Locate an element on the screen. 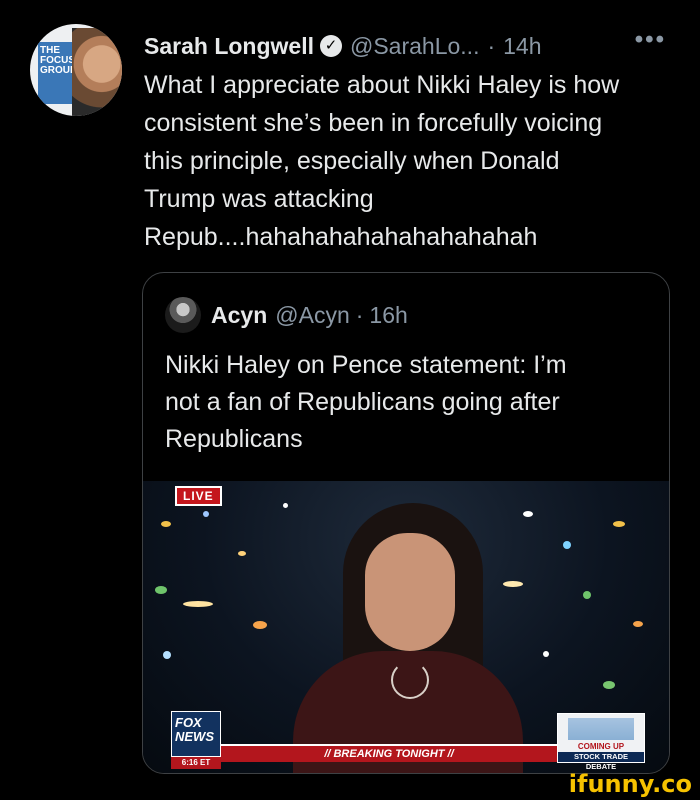 This screenshot has height=800, width=700. avatar-photo is located at coordinates (97, 72).